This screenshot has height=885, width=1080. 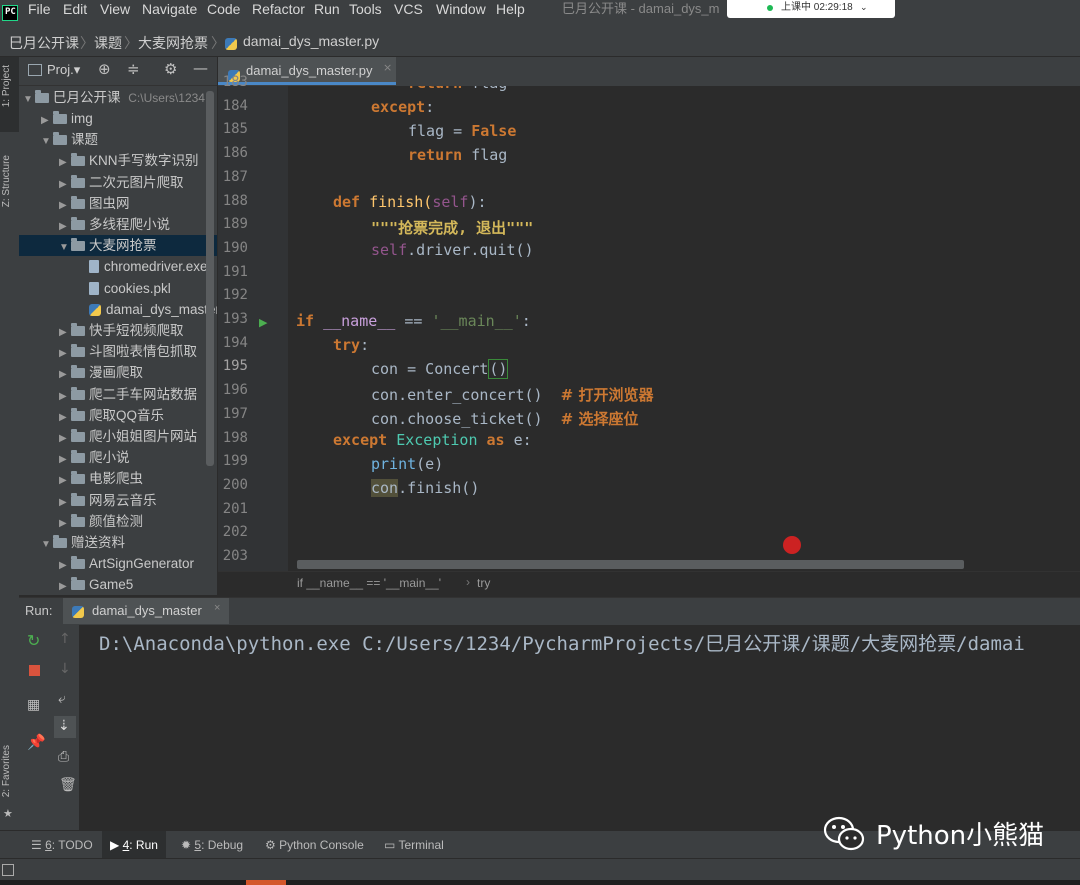 What do you see at coordinates (169, 9) in the screenshot?
I see `menu-navigate: Navigate` at bounding box center [169, 9].